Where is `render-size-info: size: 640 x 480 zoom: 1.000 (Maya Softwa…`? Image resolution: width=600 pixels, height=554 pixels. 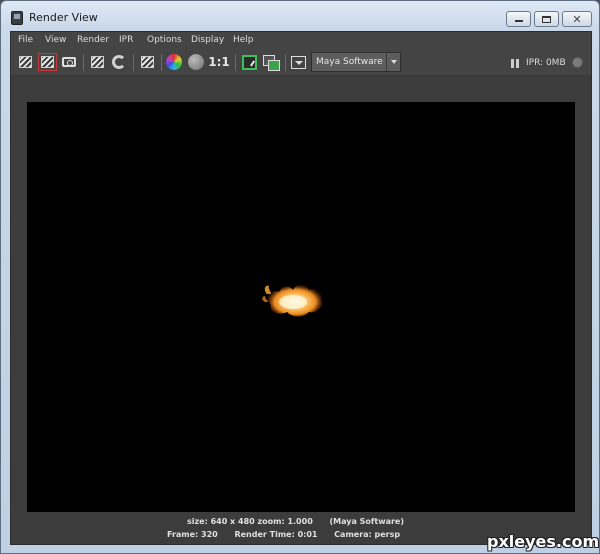
render-size-info: size: 640 x 480 zoom: 1.000 (Maya Softwa… is located at coordinates (296, 521).